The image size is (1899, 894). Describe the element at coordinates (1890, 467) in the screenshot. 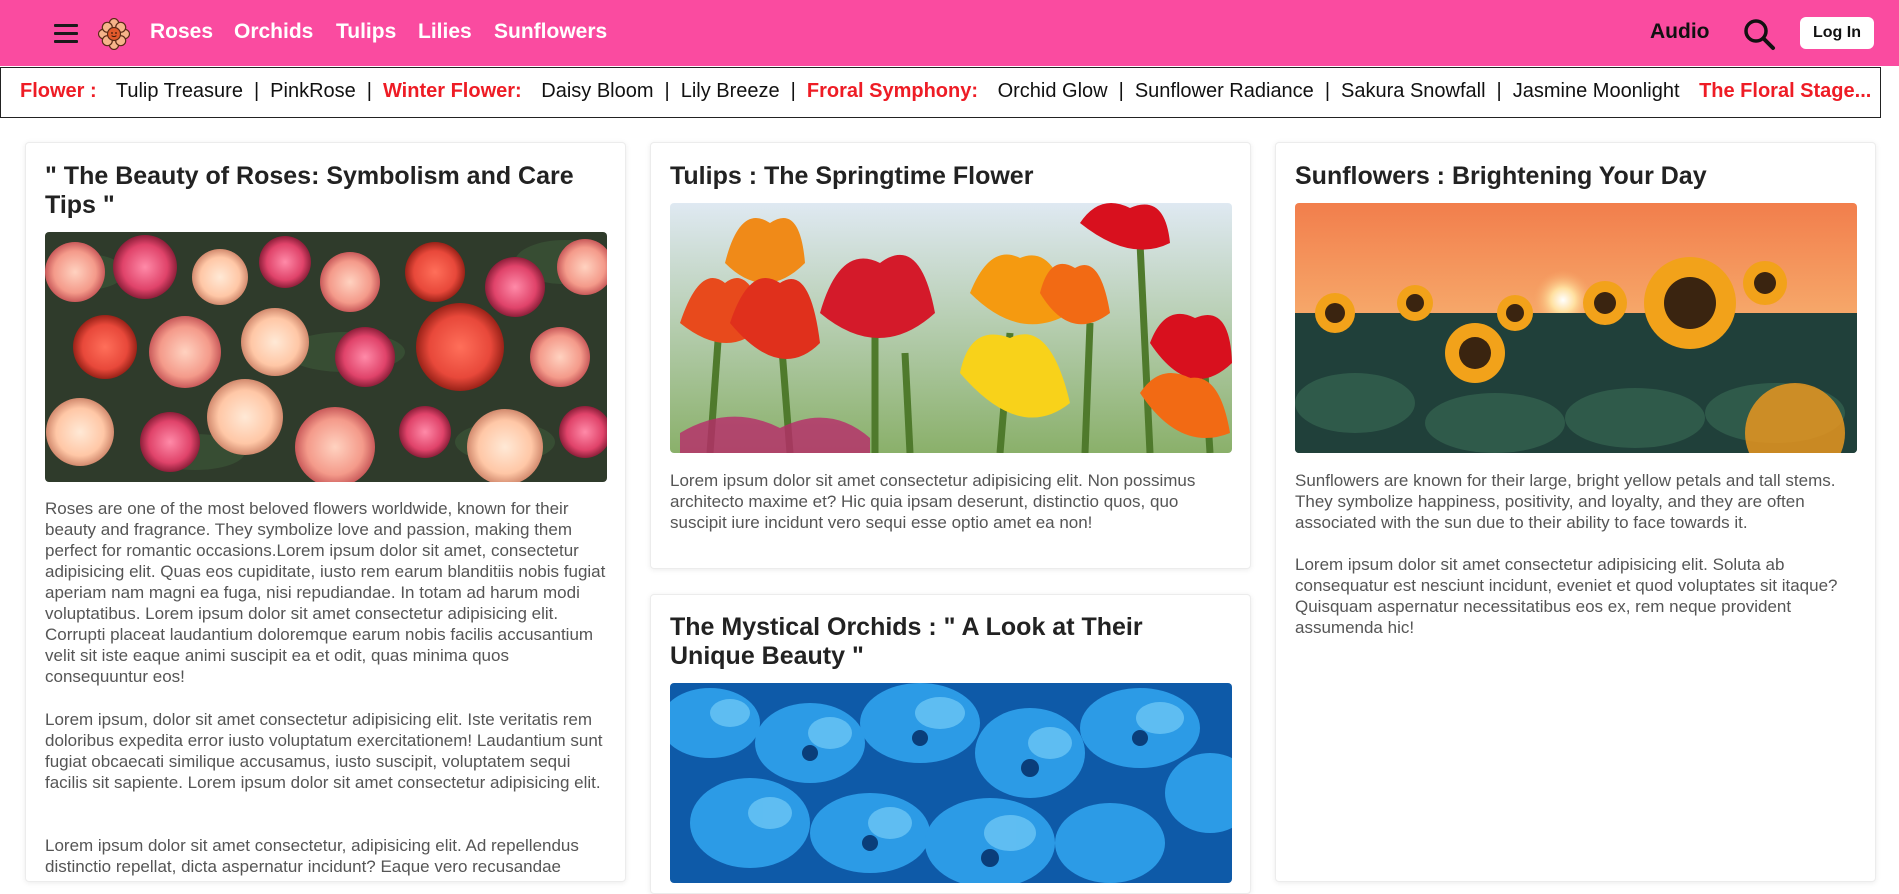

I see `page-edge` at that location.